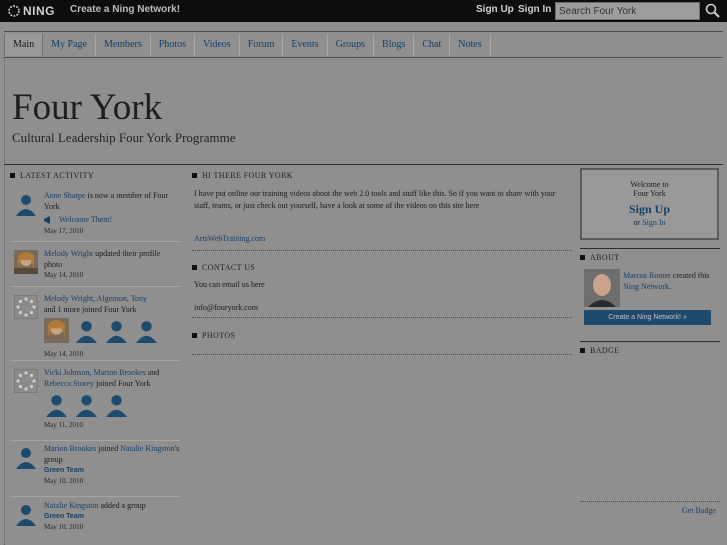 This screenshot has height=545, width=727. I want to click on contact-line: You can email us here, so click(229, 284).